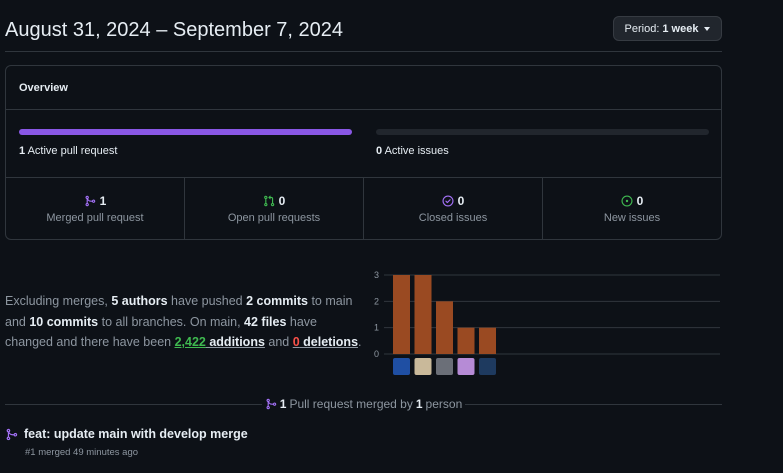  What do you see at coordinates (376, 328) in the screenshot?
I see `y-tick-label: 1` at bounding box center [376, 328].